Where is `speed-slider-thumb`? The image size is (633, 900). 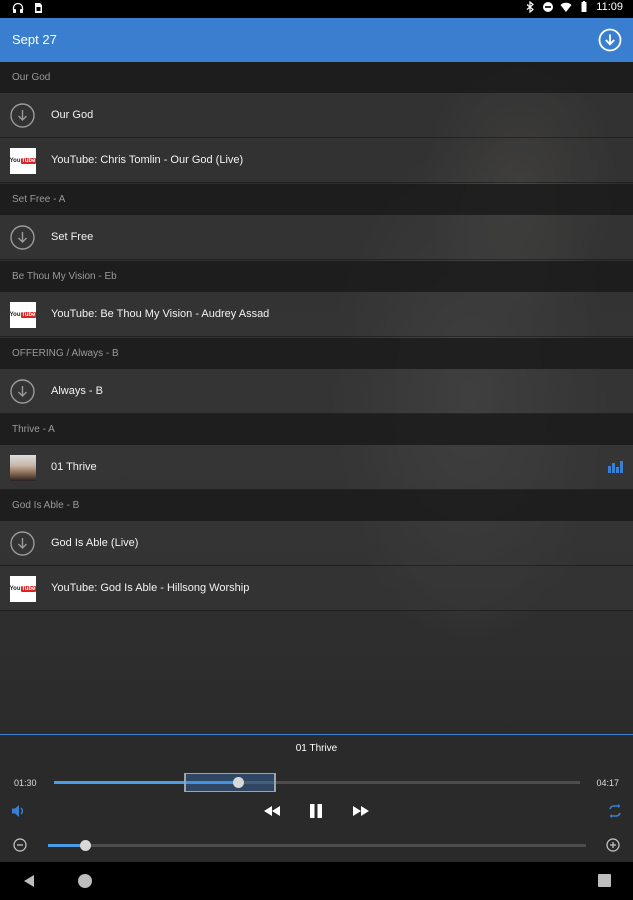
speed-slider-thumb is located at coordinates (86, 845).